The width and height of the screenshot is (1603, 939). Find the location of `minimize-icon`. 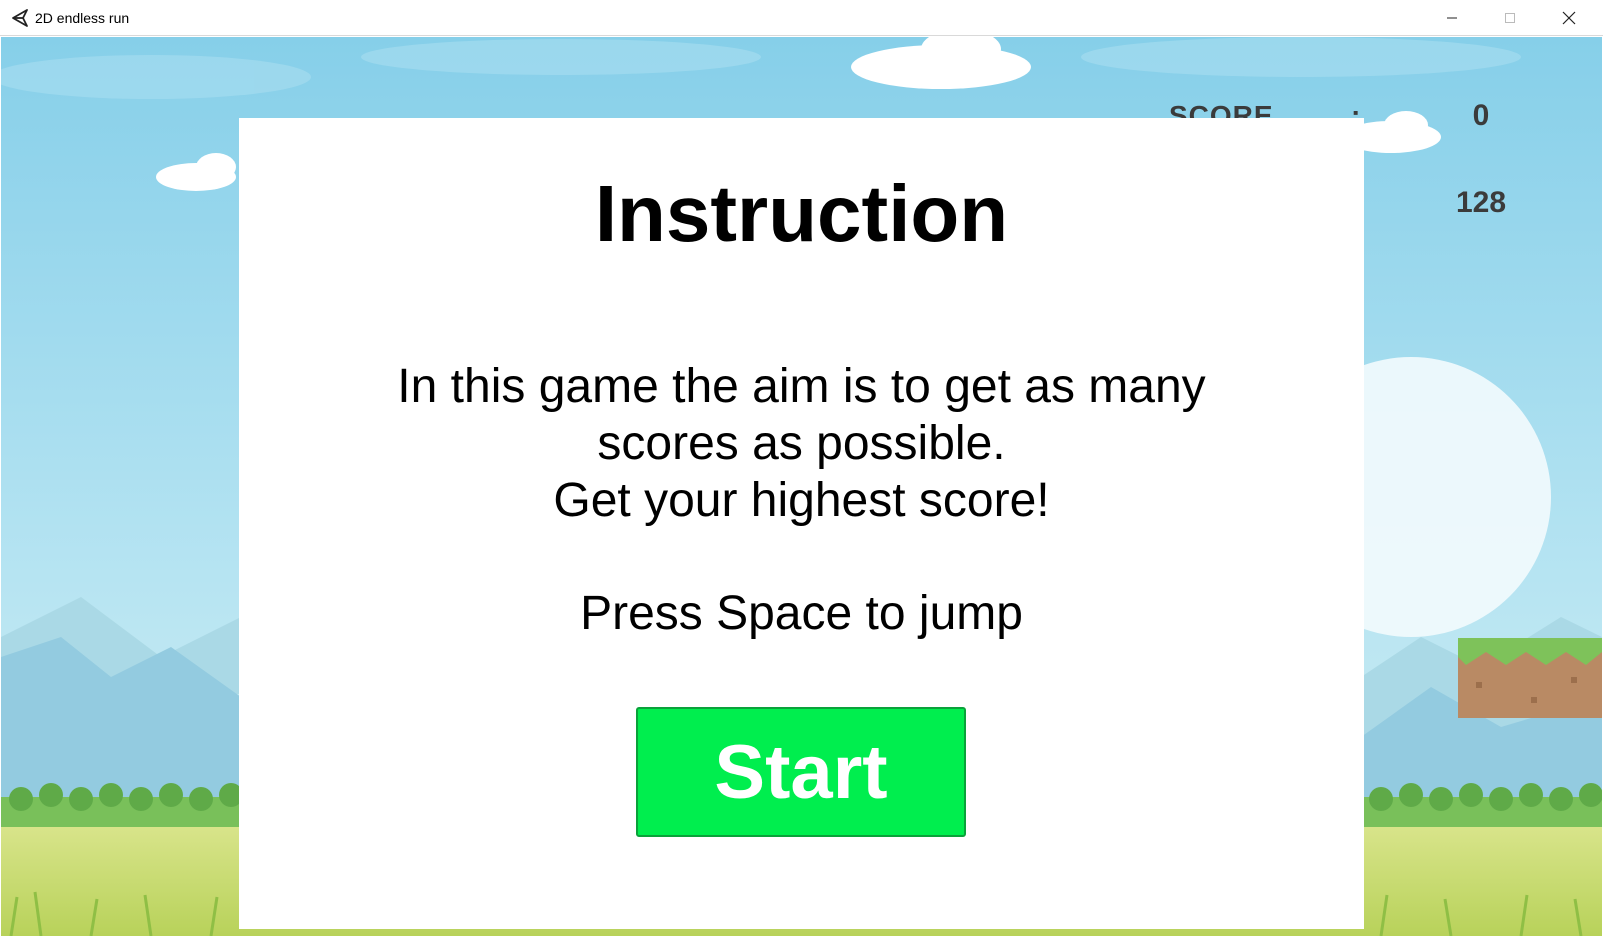

minimize-icon is located at coordinates (1452, 18).